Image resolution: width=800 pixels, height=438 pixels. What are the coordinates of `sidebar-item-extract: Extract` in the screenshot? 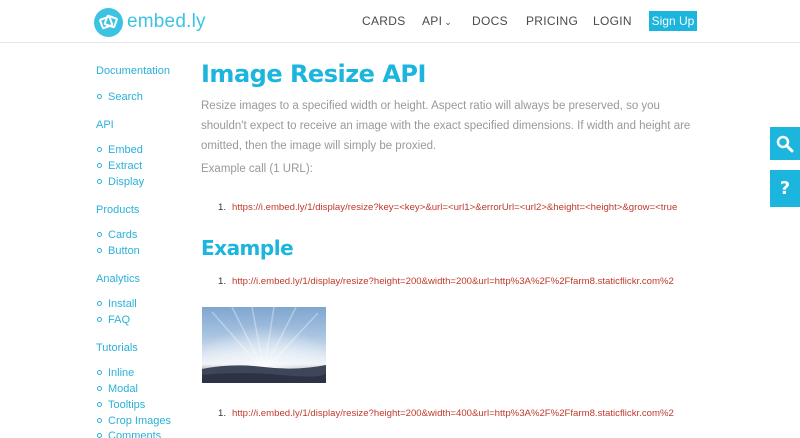 It's located at (119, 166).